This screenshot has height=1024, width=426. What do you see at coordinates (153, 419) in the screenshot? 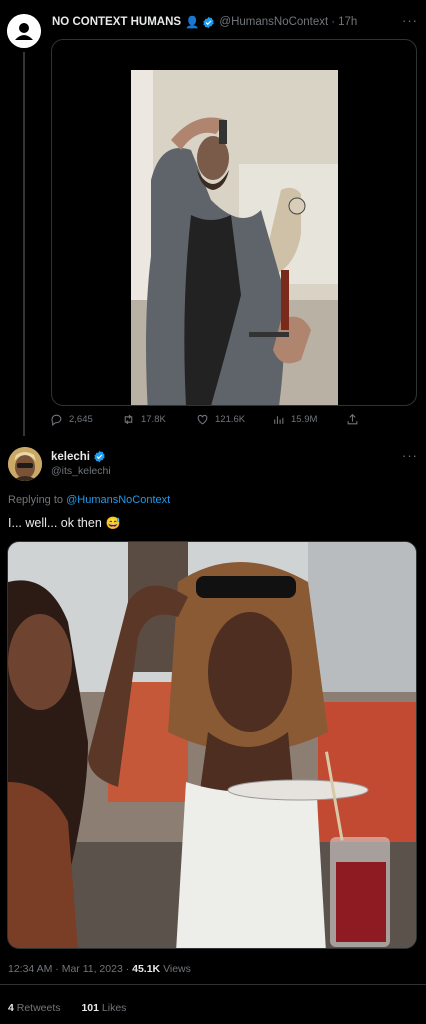
I see `retweet-count: 17.8K` at bounding box center [153, 419].